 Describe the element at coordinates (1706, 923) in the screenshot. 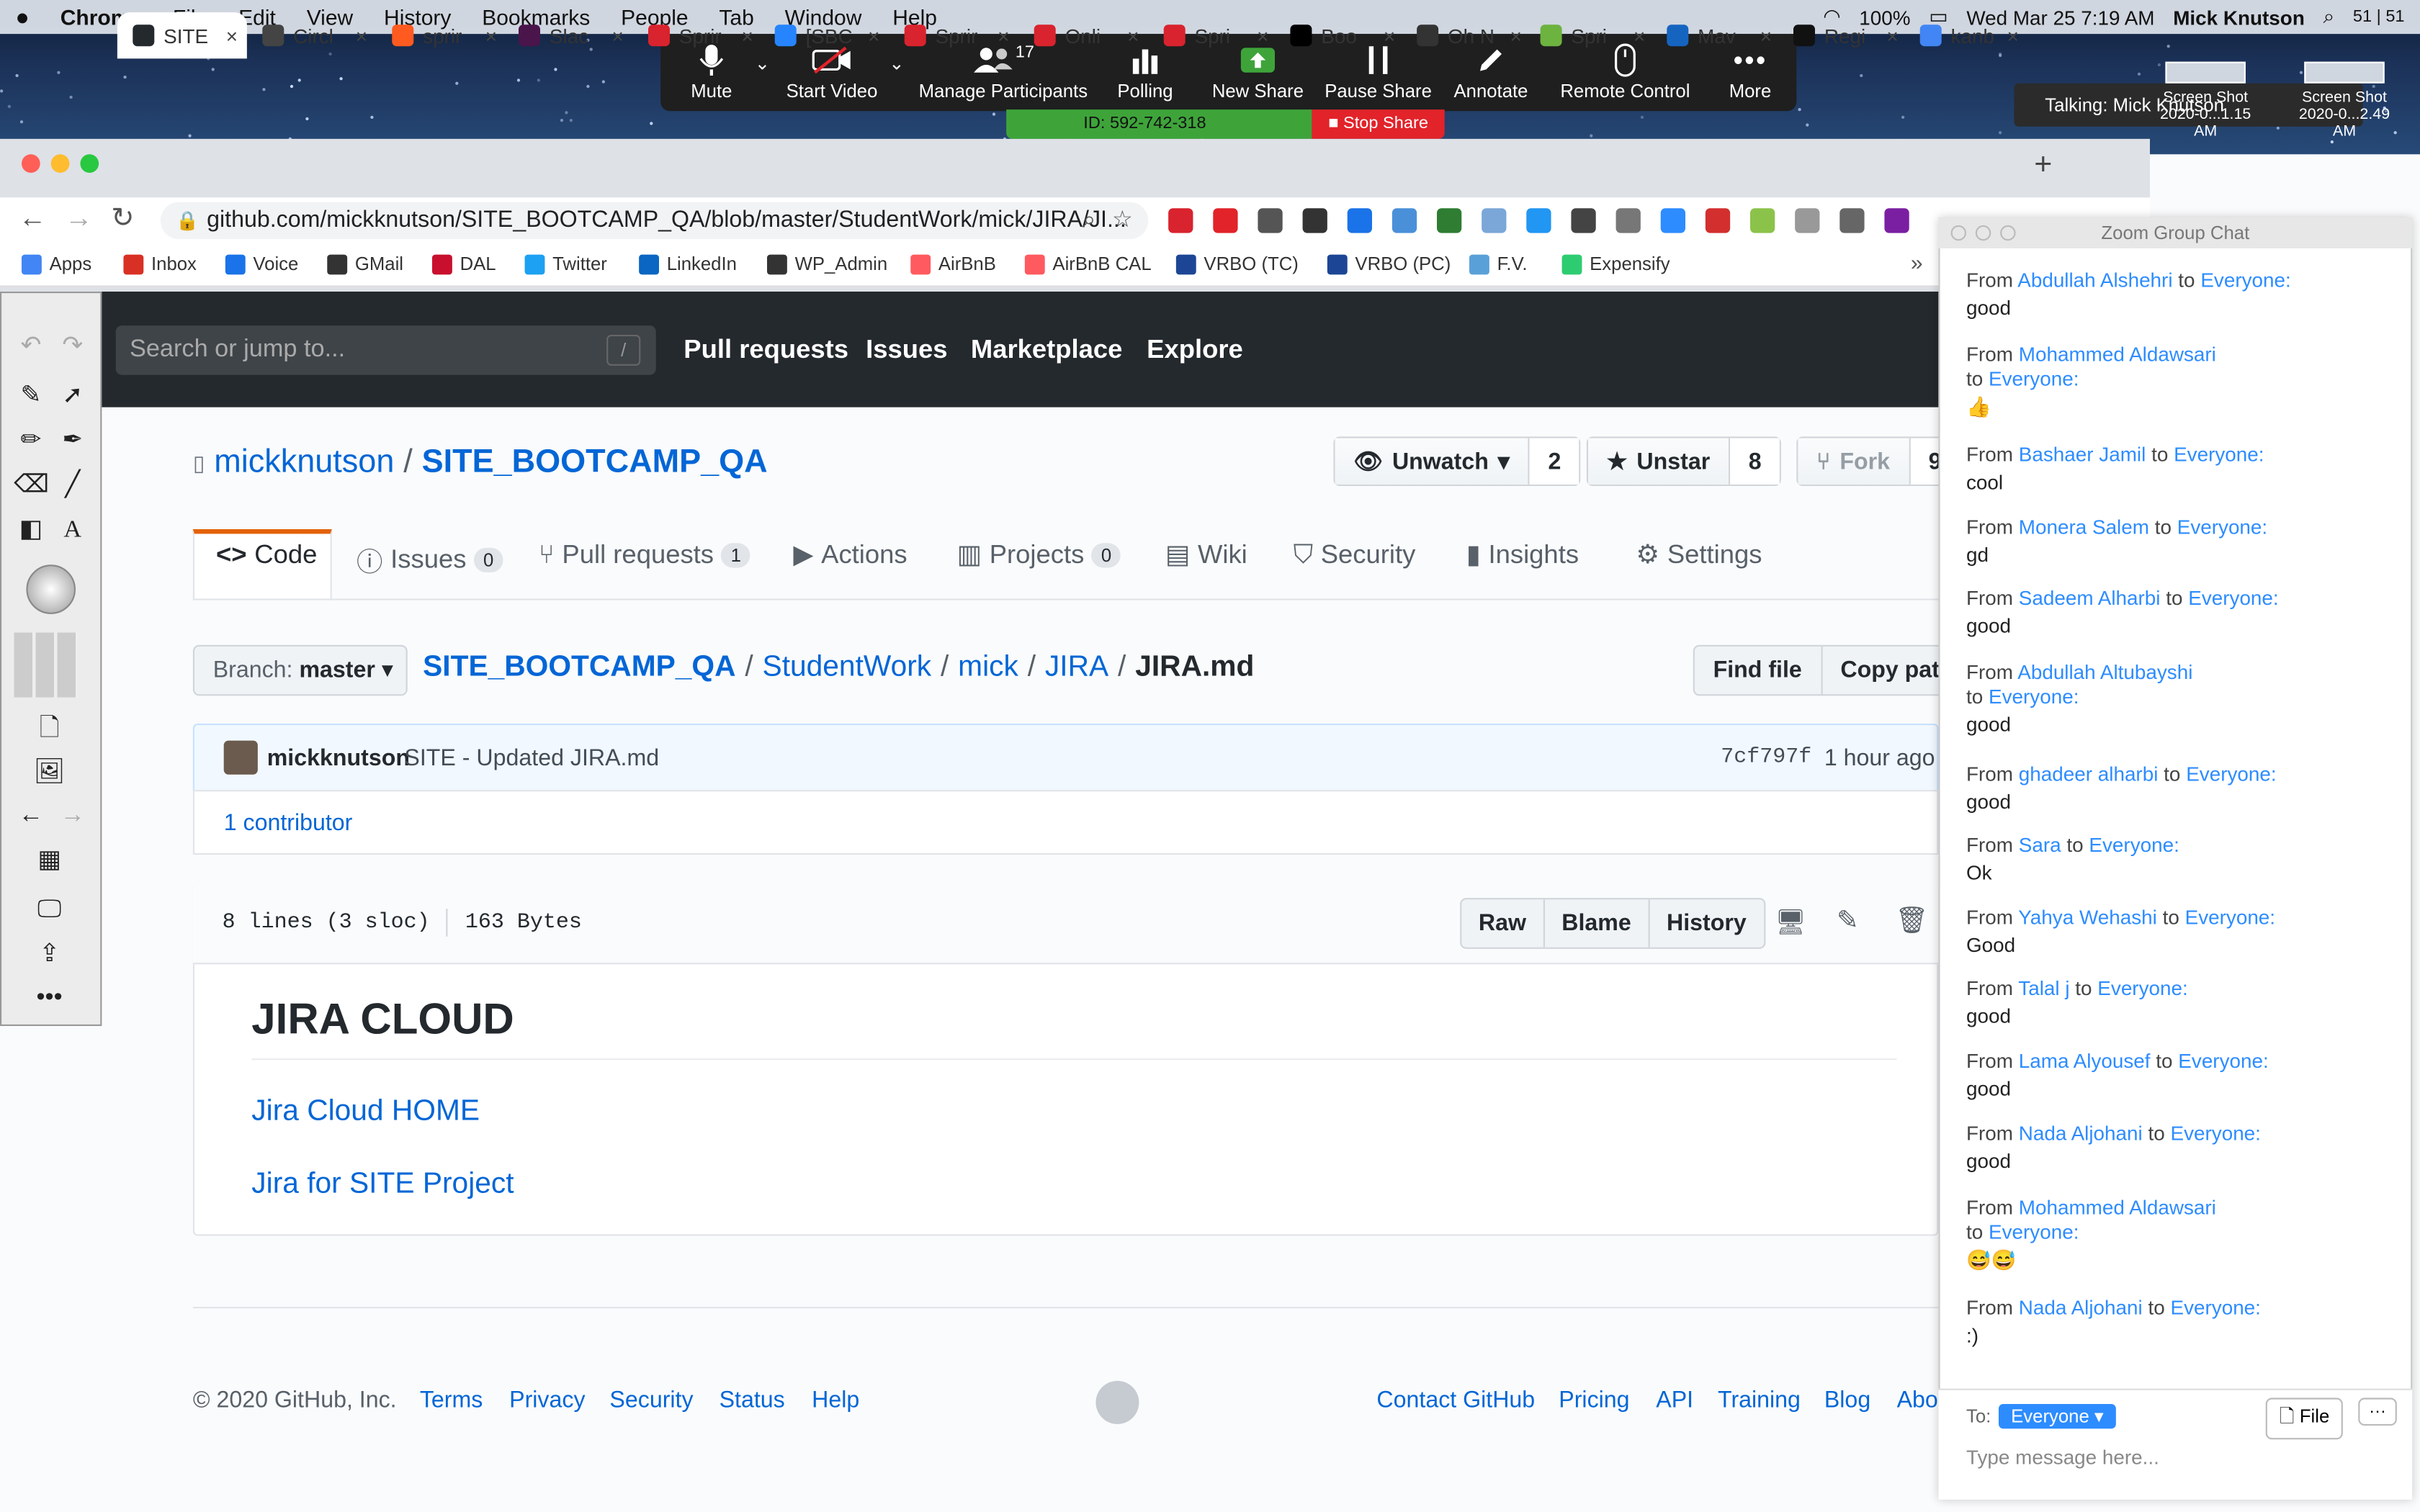

I see `history-button: History` at that location.